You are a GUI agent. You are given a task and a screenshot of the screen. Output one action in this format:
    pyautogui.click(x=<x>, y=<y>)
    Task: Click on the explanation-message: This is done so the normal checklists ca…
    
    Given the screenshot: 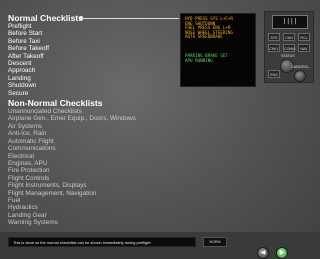 What is the action you would take?
    pyautogui.click(x=102, y=242)
    